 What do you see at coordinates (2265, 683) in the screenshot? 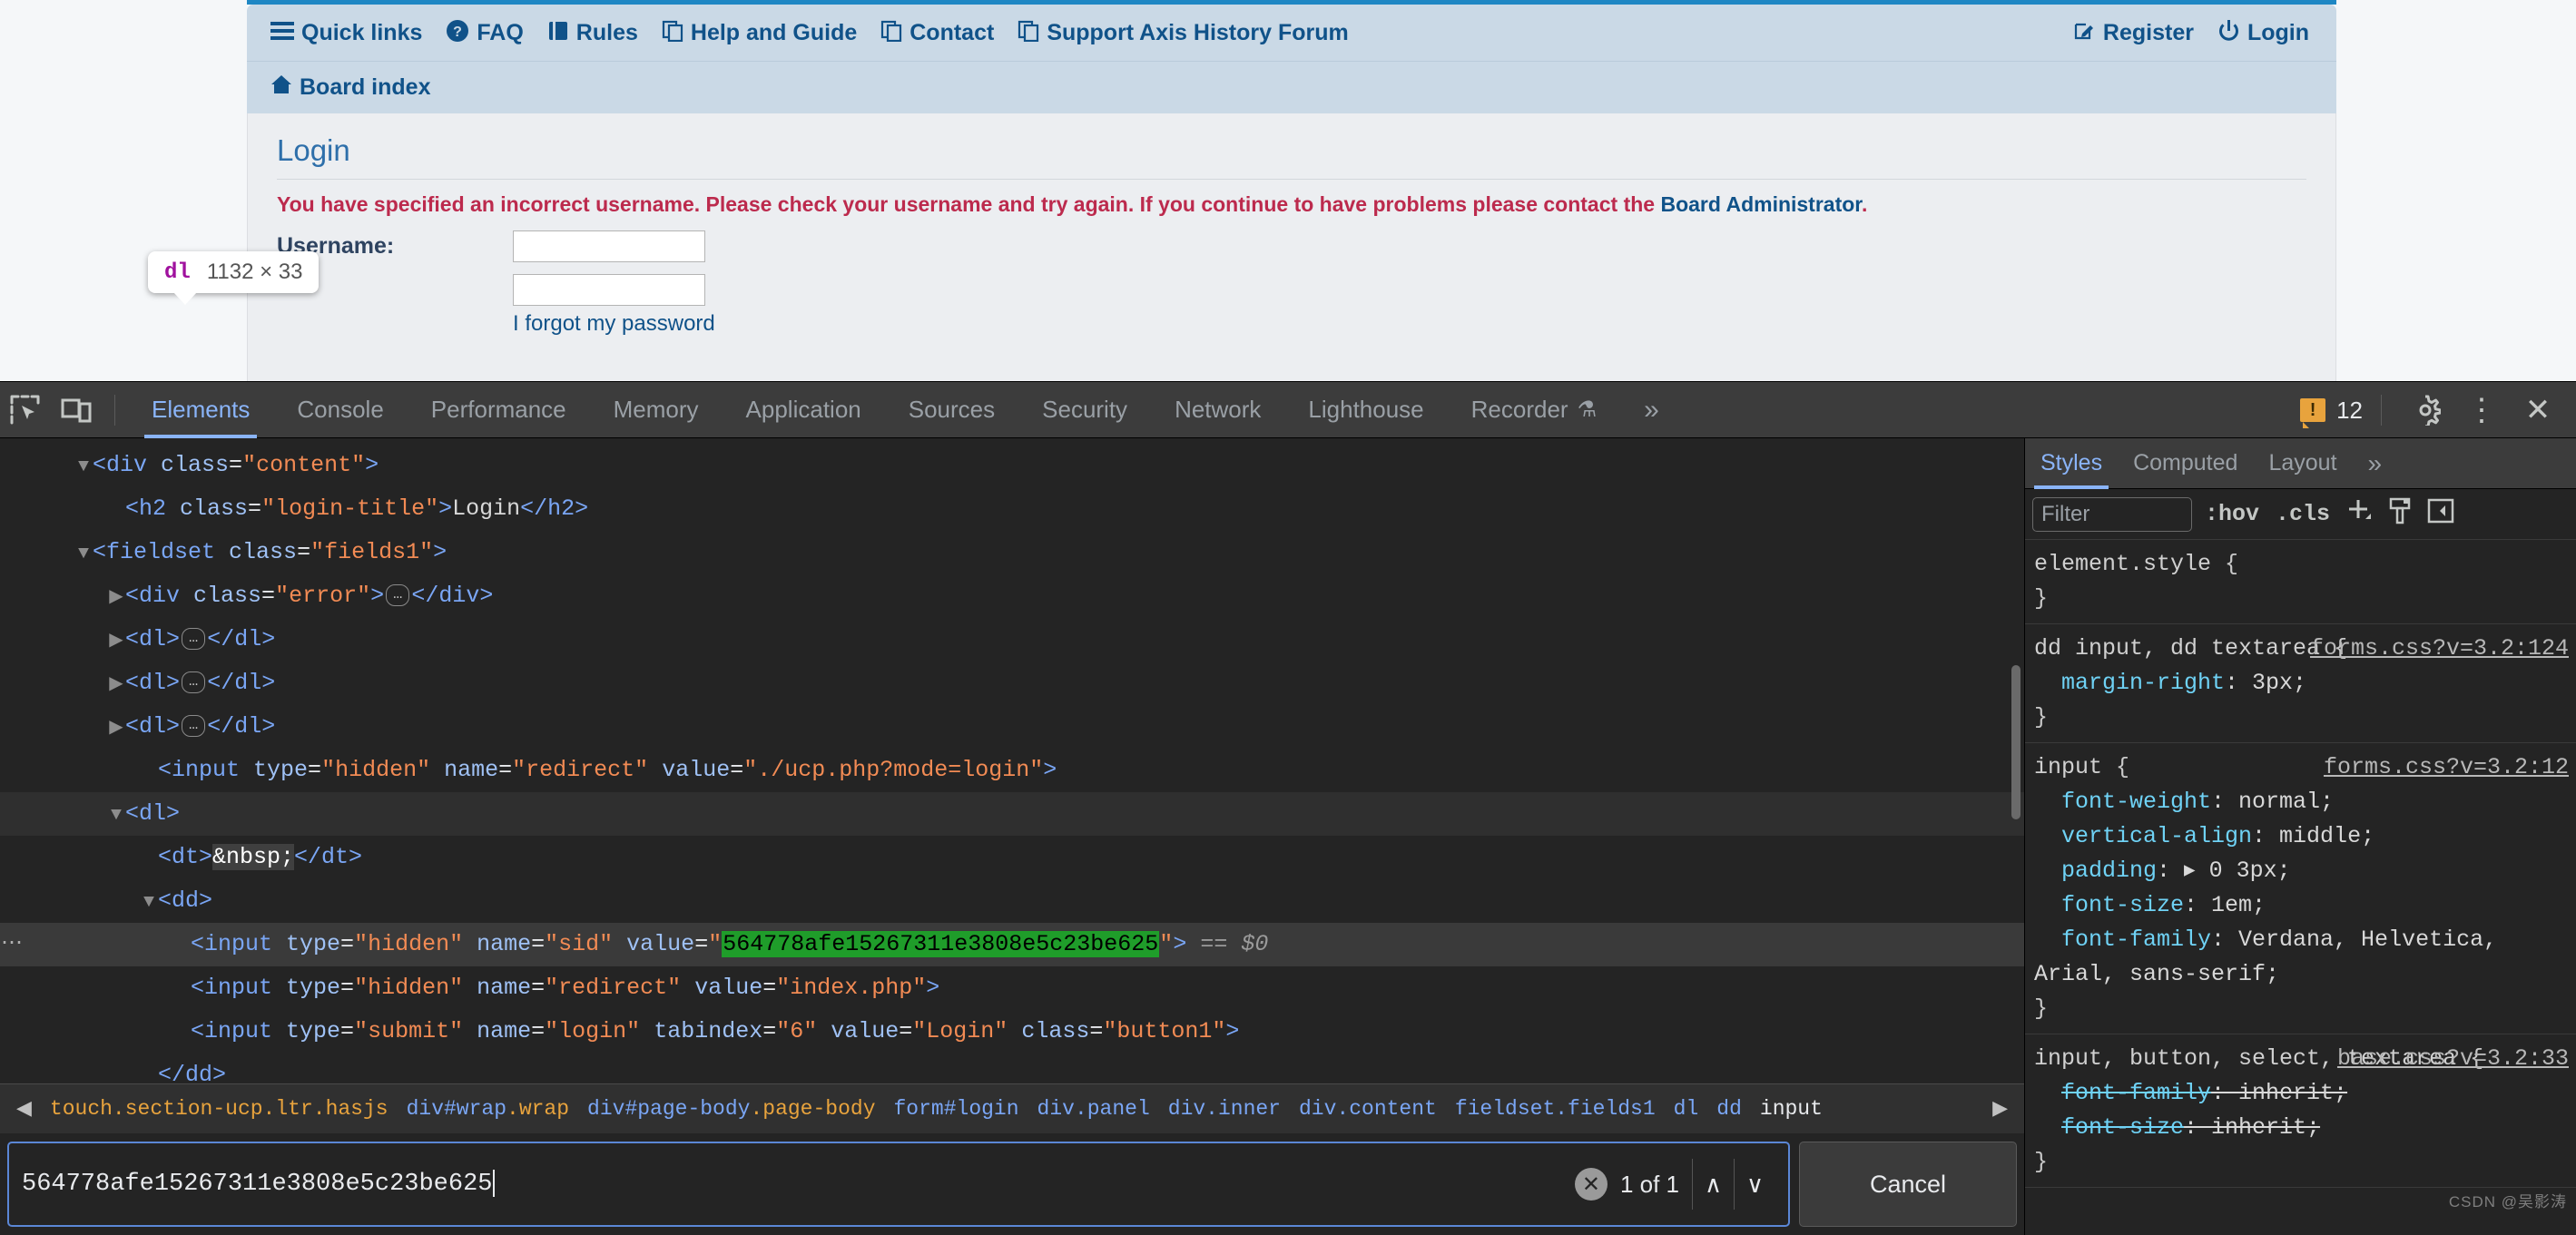
I see `css-value: : 3px;` at bounding box center [2265, 683].